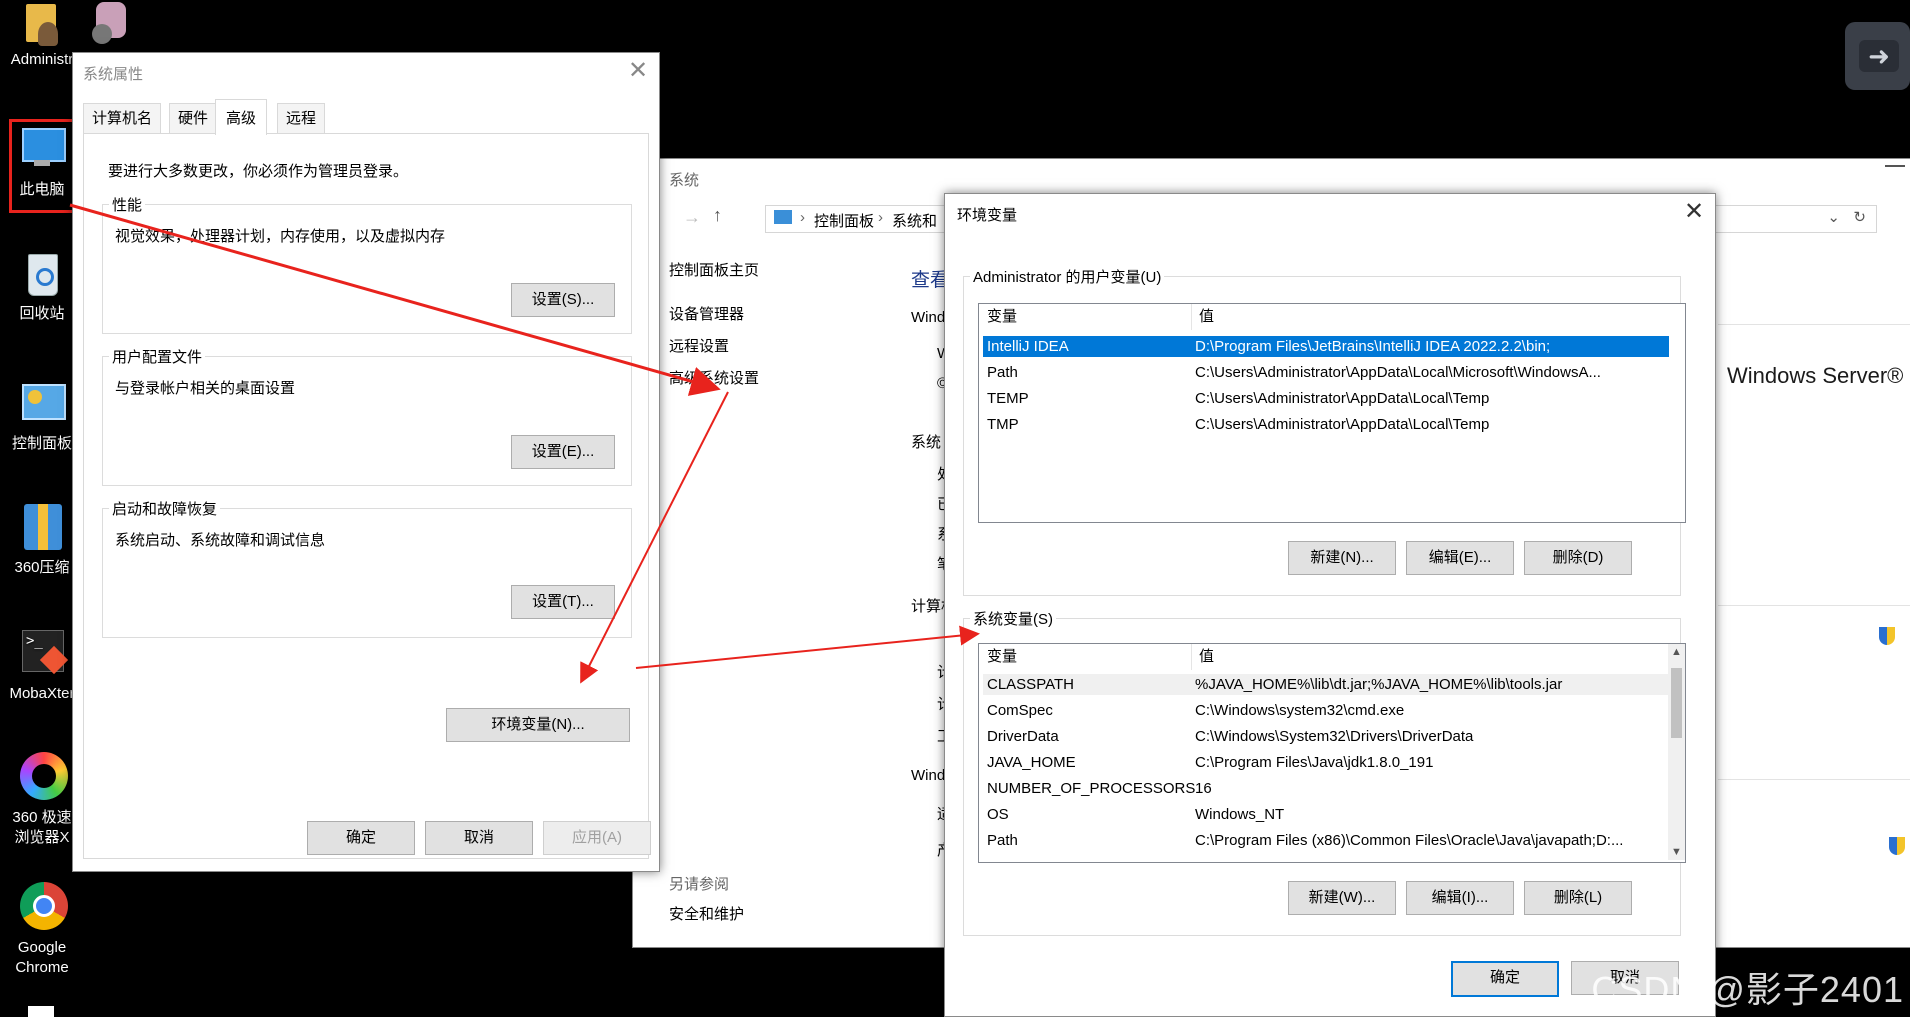  I want to click on tab-advanced: 高级, so click(241, 117).